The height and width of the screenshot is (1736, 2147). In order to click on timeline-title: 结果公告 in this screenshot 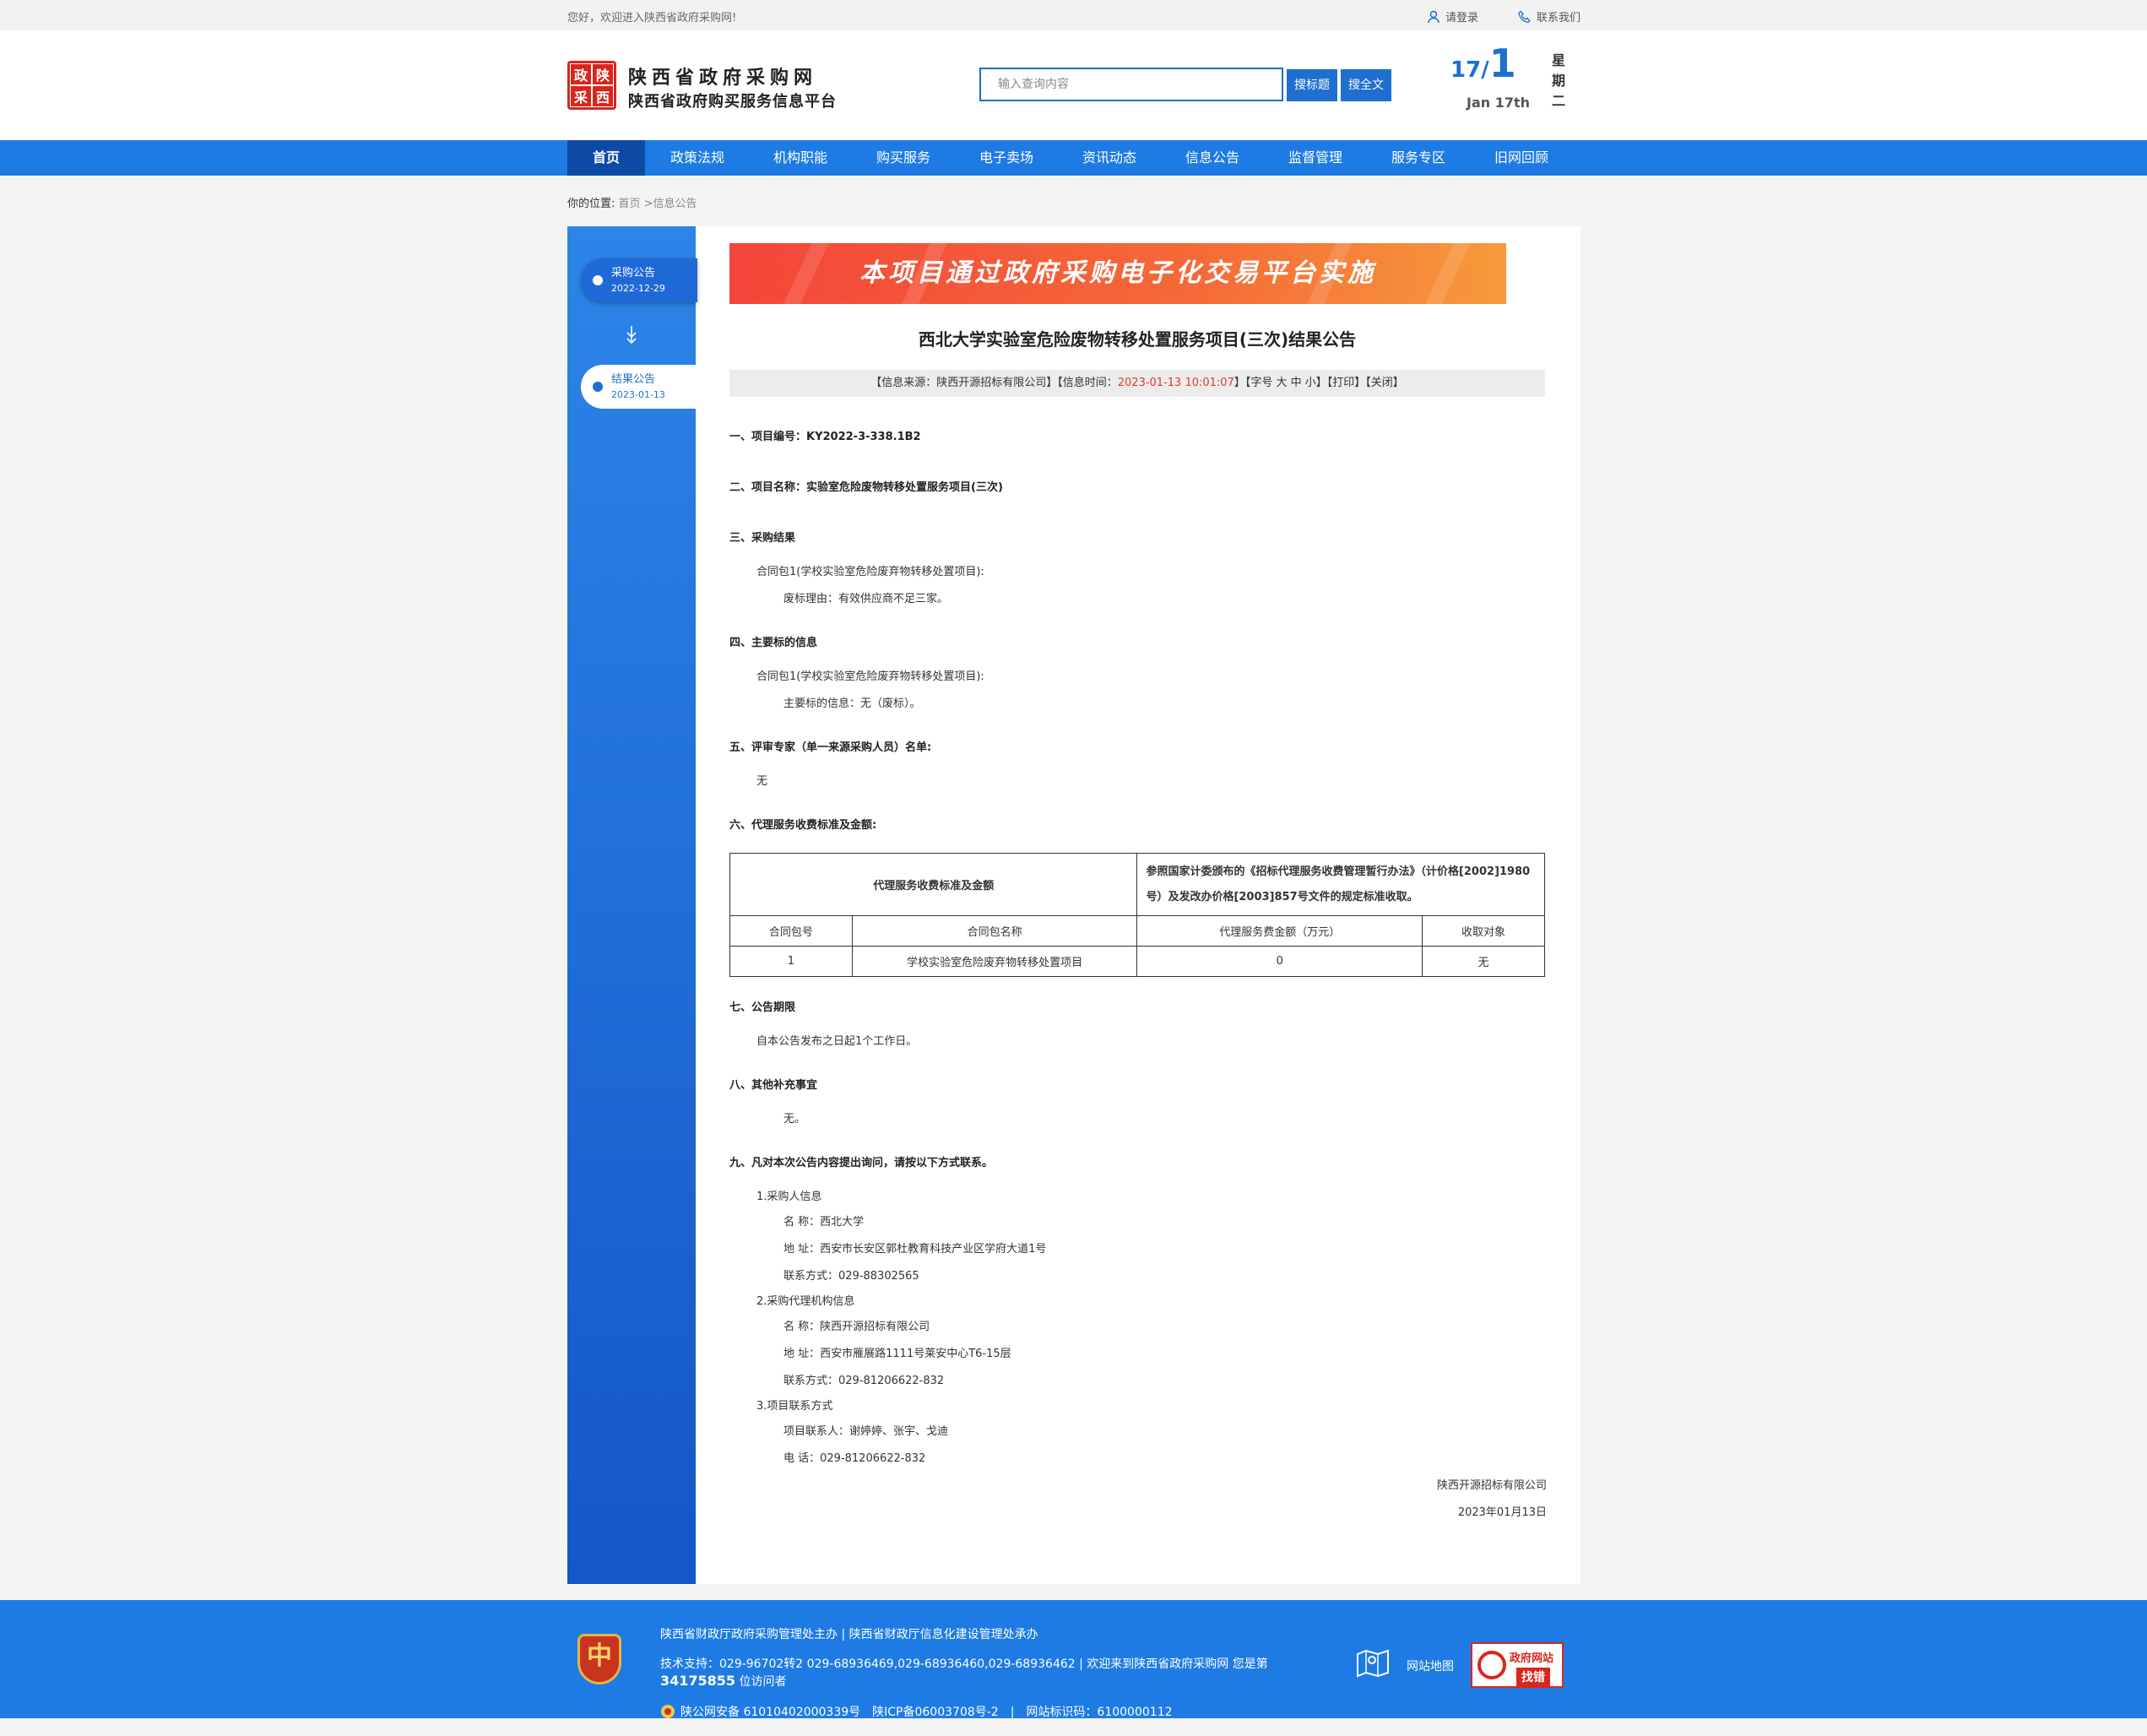, I will do `click(633, 380)`.